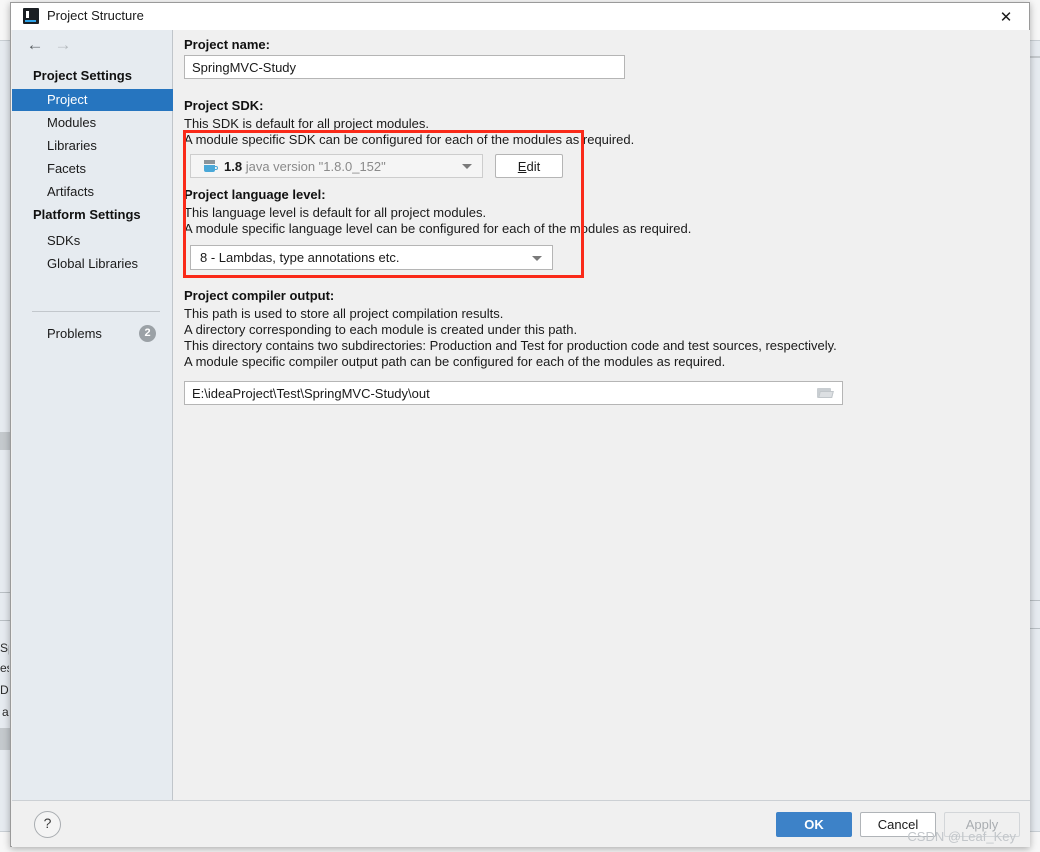  Describe the element at coordinates (72, 122) in the screenshot. I see `sidebar-item-label: Modules` at that location.